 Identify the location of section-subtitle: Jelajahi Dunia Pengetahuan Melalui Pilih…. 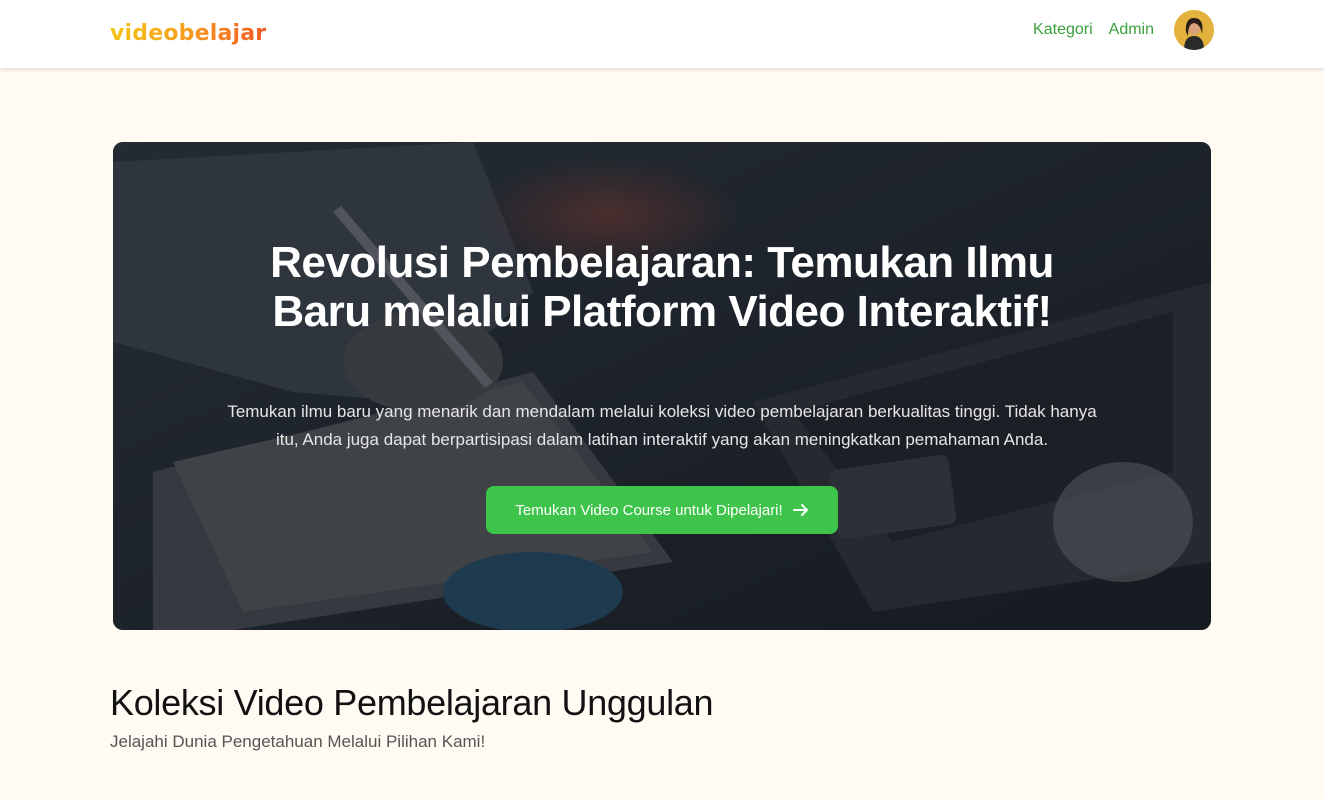
(298, 741).